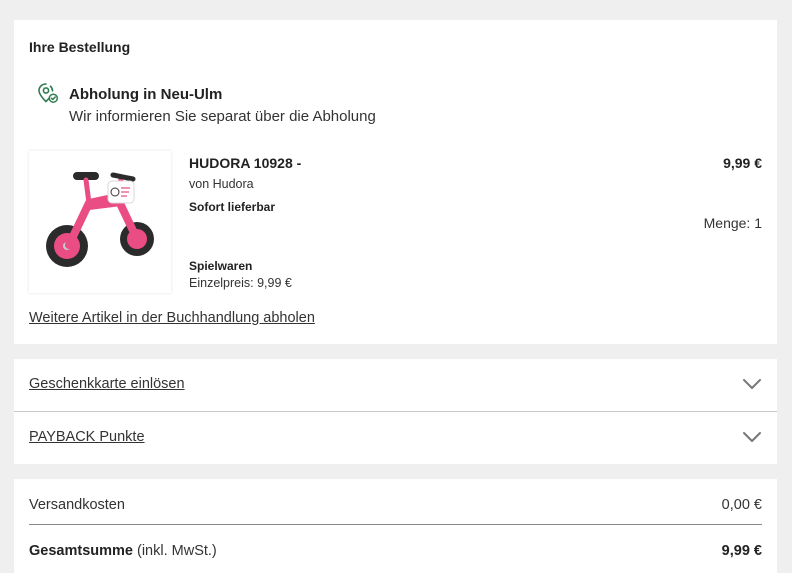  What do you see at coordinates (741, 551) in the screenshot?
I see `total-value: 9,99 €` at bounding box center [741, 551].